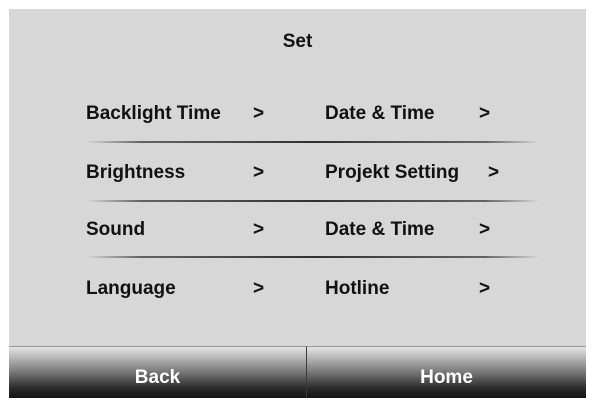 The width and height of the screenshot is (595, 398). I want to click on bottom-nav-bar: Back Home, so click(297, 372).